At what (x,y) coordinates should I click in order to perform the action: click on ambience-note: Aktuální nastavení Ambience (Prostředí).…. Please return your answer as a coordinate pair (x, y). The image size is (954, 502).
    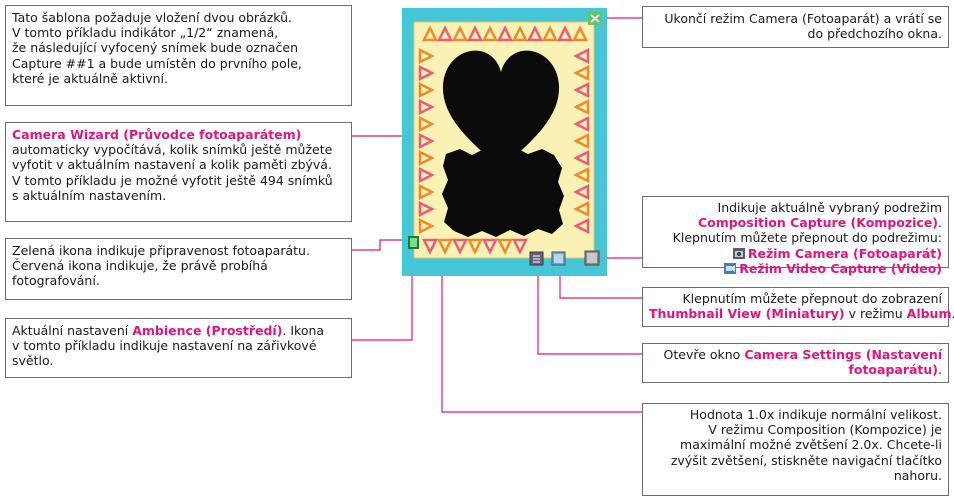
    Looking at the image, I should click on (178, 348).